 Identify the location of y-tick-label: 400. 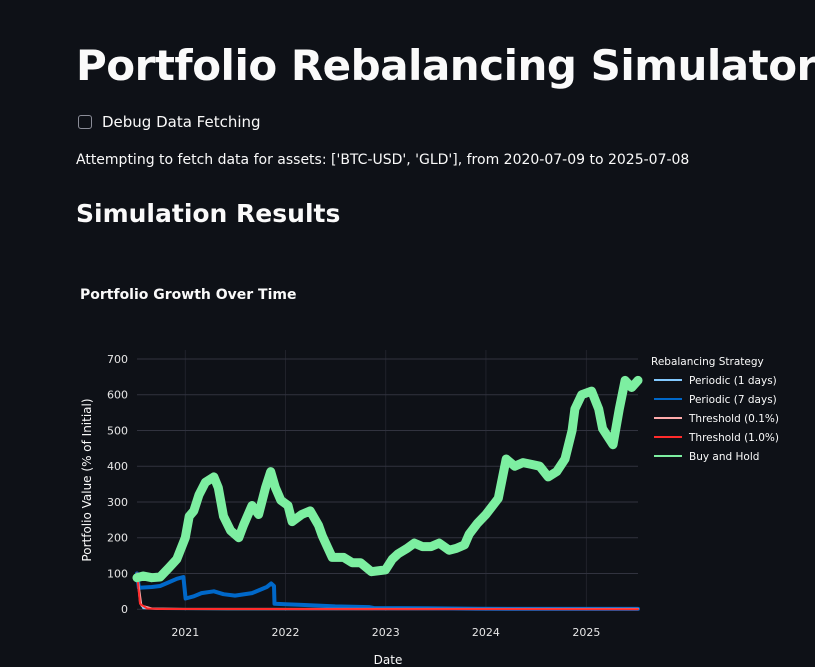
(117, 466).